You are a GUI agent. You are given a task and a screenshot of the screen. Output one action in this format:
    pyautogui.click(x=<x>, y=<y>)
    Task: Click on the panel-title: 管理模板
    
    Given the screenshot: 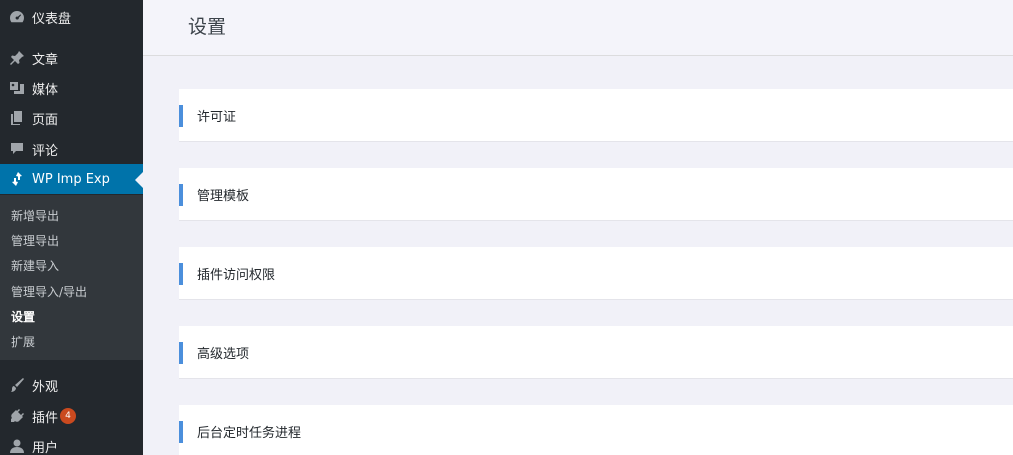 What is the action you would take?
    pyautogui.click(x=223, y=196)
    